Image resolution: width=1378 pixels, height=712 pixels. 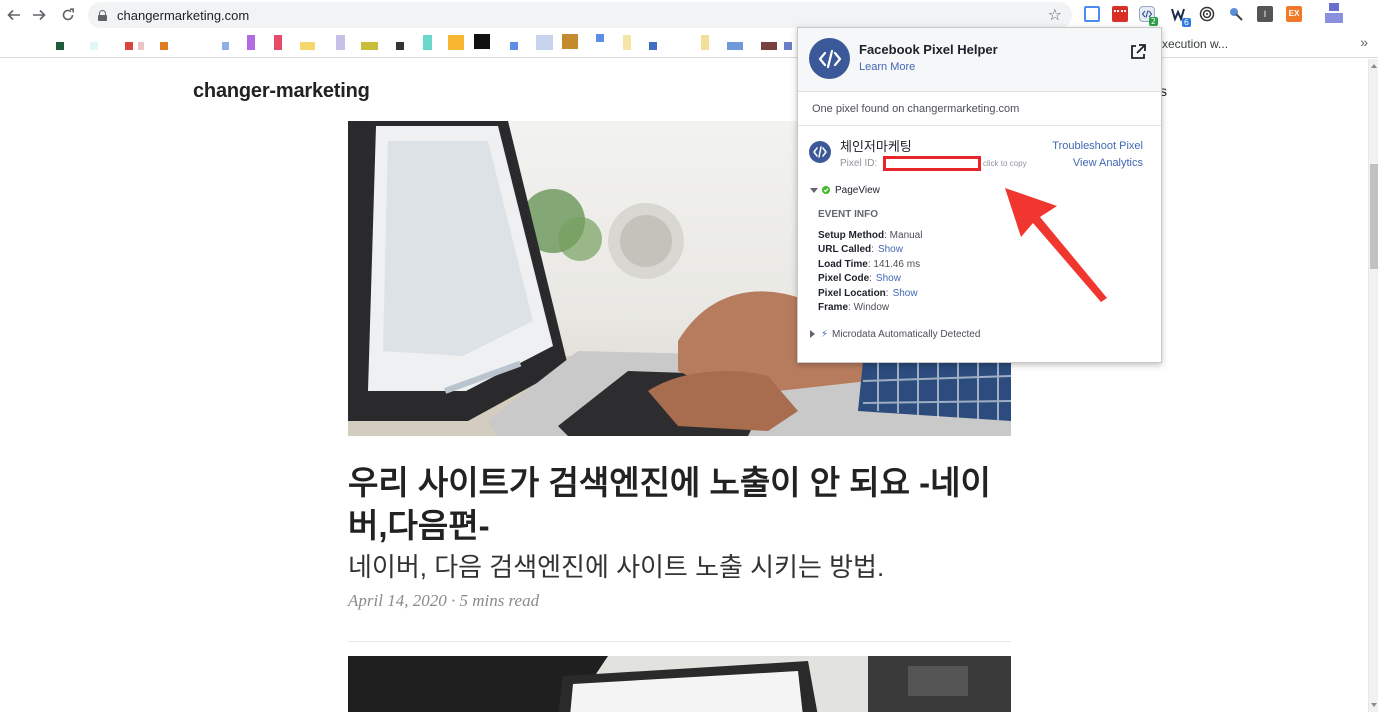 What do you see at coordinates (843, 264) in the screenshot?
I see `field-key: Load Time` at bounding box center [843, 264].